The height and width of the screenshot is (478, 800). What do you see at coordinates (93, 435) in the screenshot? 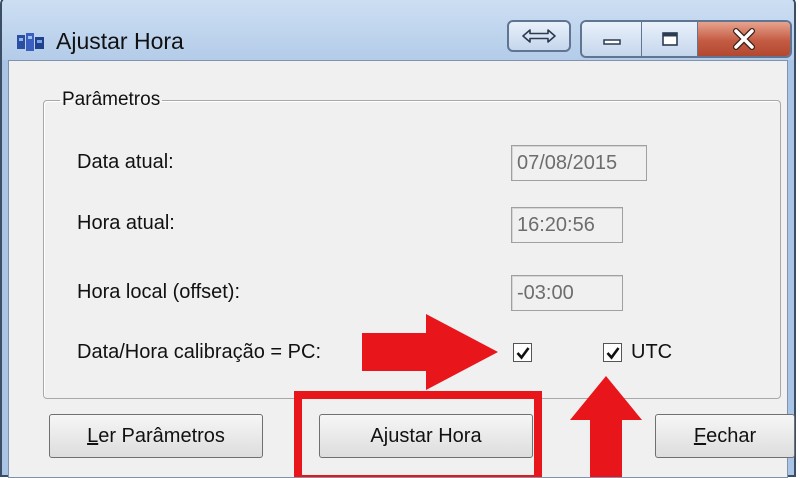
I see `ler-accelerator: L` at bounding box center [93, 435].